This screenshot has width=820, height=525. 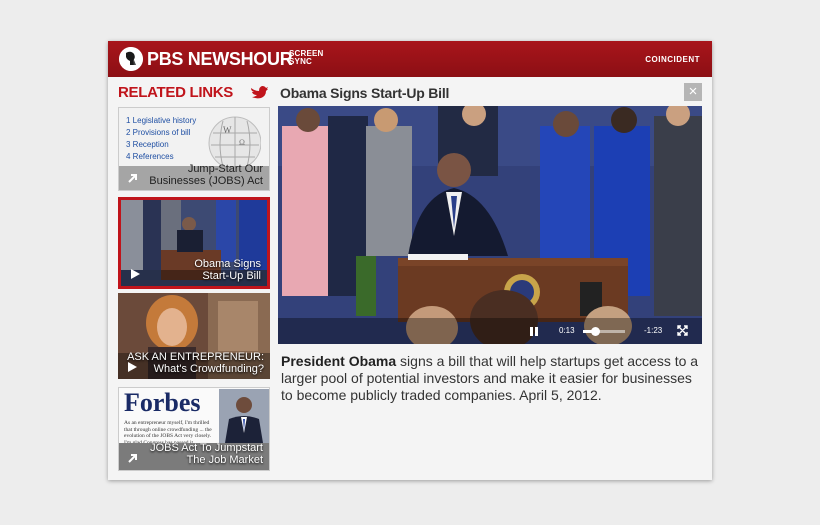 I want to click on related-links-title: RELATED LINKS, so click(x=175, y=92).